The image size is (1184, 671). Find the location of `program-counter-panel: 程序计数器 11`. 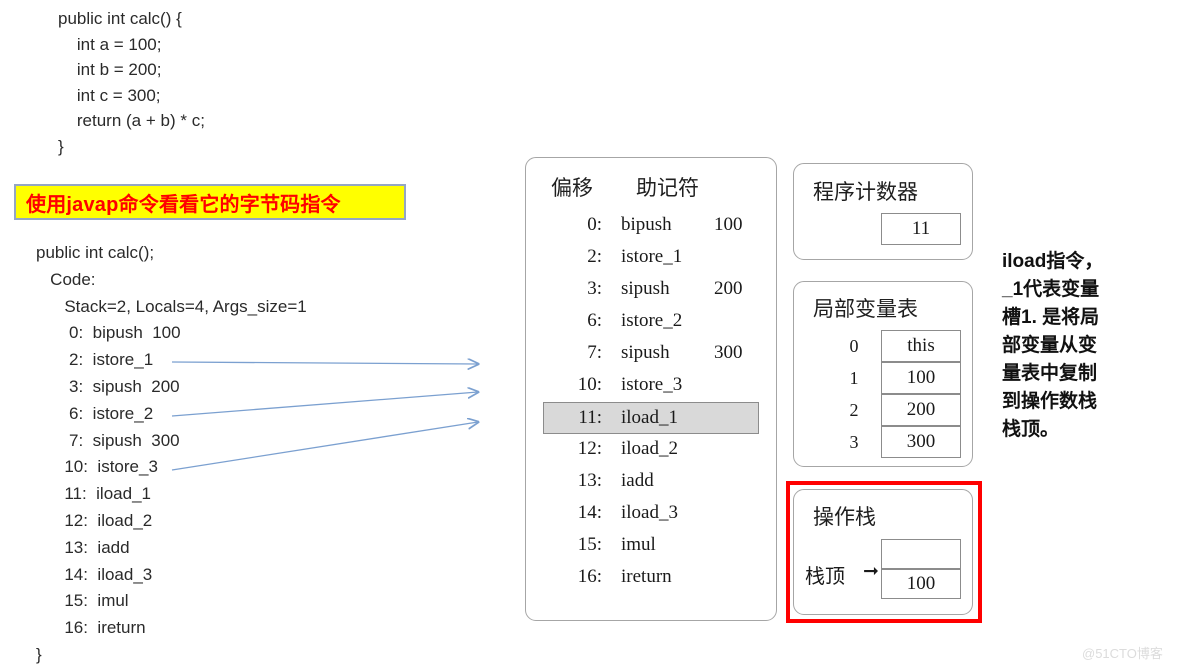

program-counter-panel: 程序计数器 11 is located at coordinates (883, 211).